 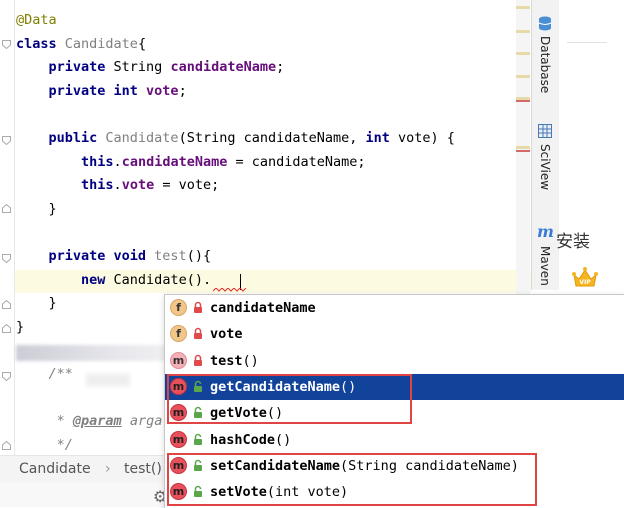 I want to click on completion-item-label: vote, so click(x=226, y=334).